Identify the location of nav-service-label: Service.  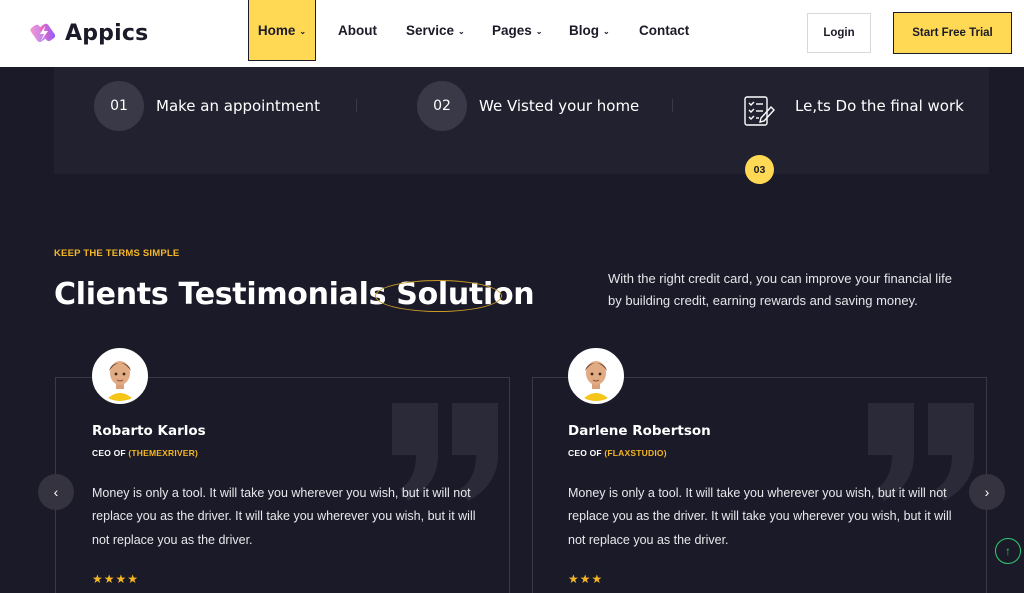
(430, 30).